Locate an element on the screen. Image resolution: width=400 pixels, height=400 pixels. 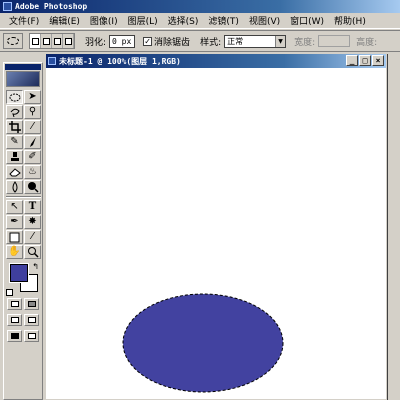
magic-wand-tool: ⚲ is located at coordinates (32, 112).